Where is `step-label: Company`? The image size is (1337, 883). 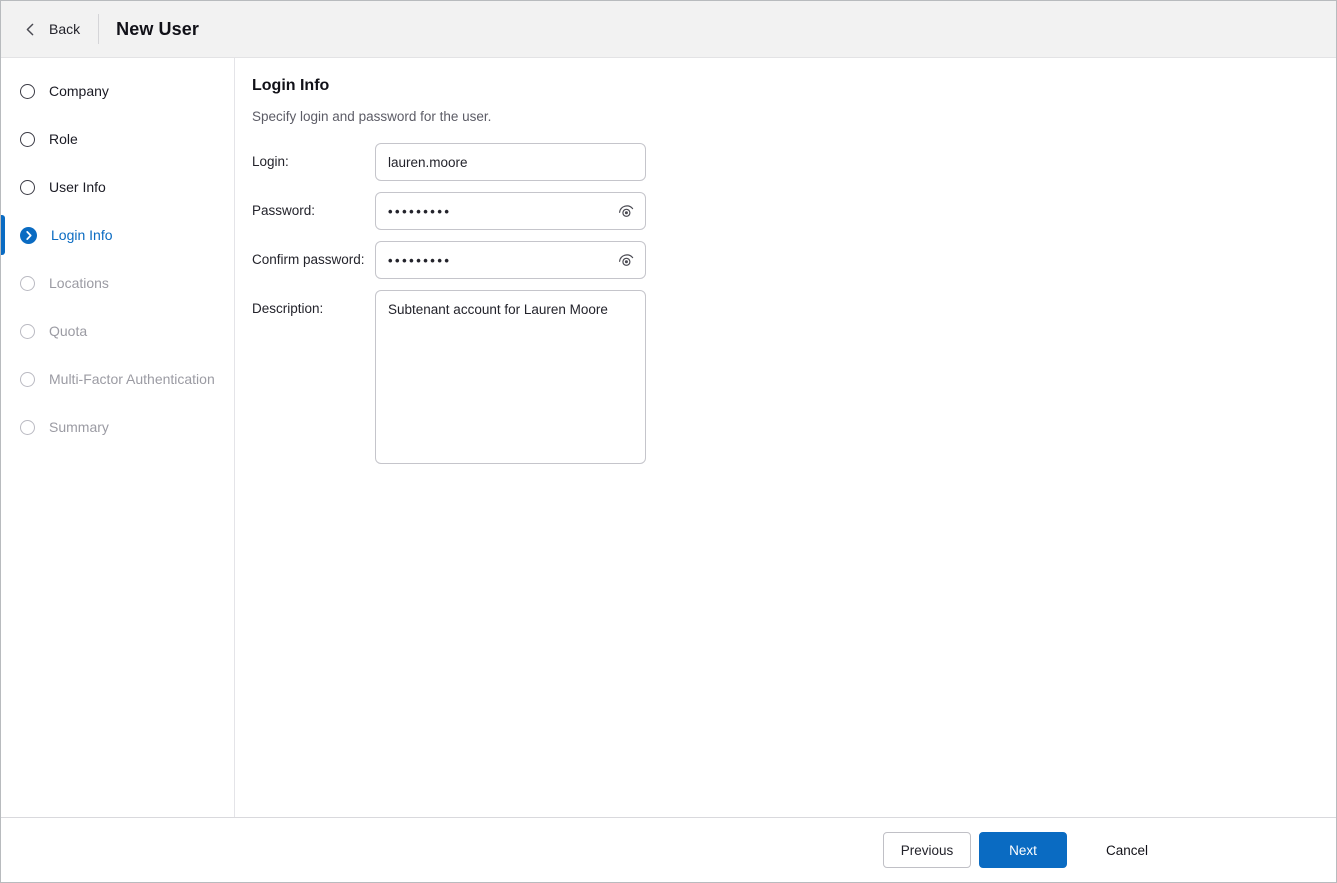
step-label: Company is located at coordinates (79, 91).